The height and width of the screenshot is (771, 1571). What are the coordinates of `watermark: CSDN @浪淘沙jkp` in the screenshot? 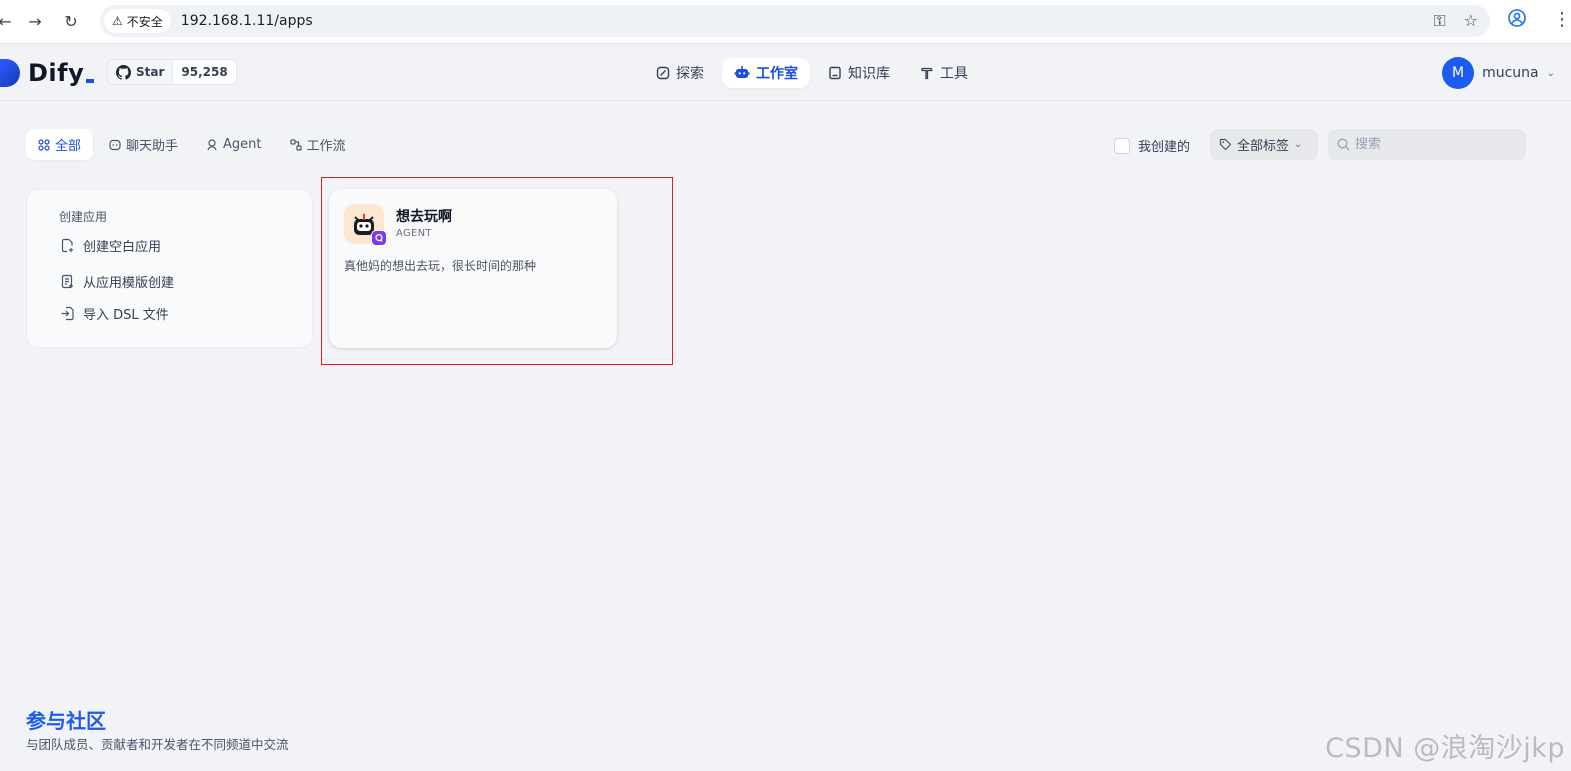 It's located at (1445, 748).